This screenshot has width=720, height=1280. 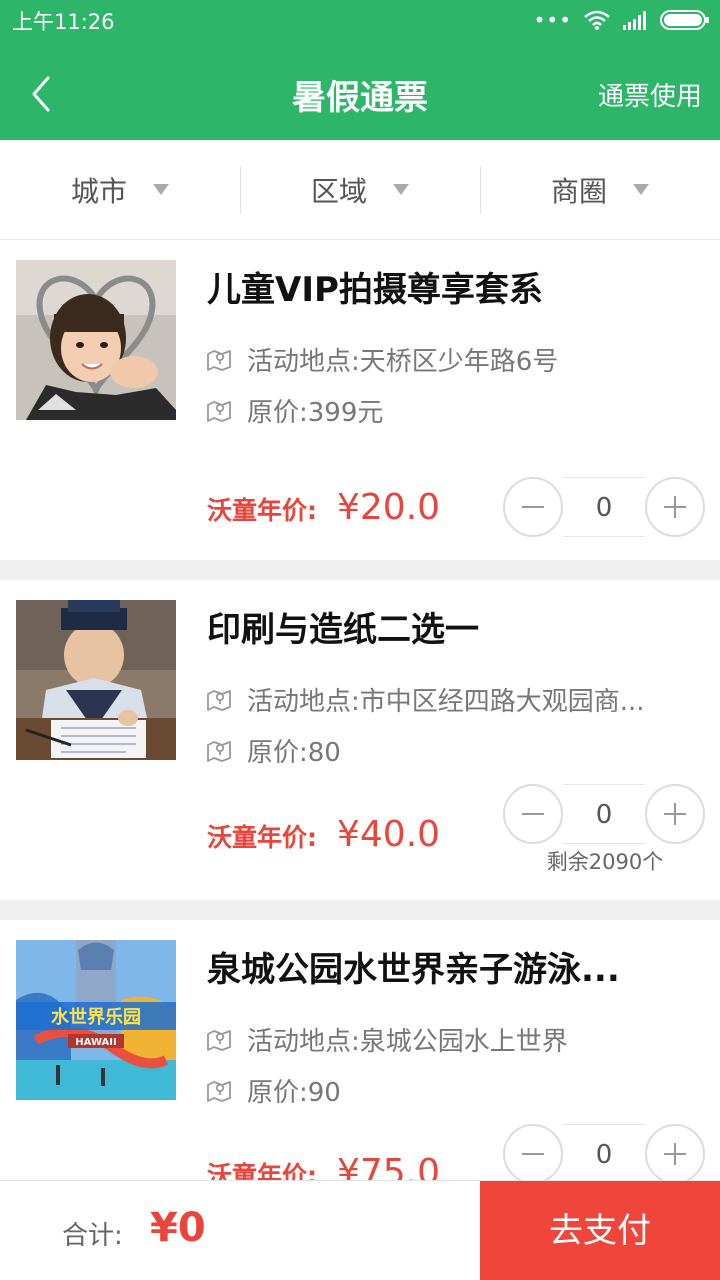 What do you see at coordinates (597, 20) in the screenshot?
I see `wifi-icon` at bounding box center [597, 20].